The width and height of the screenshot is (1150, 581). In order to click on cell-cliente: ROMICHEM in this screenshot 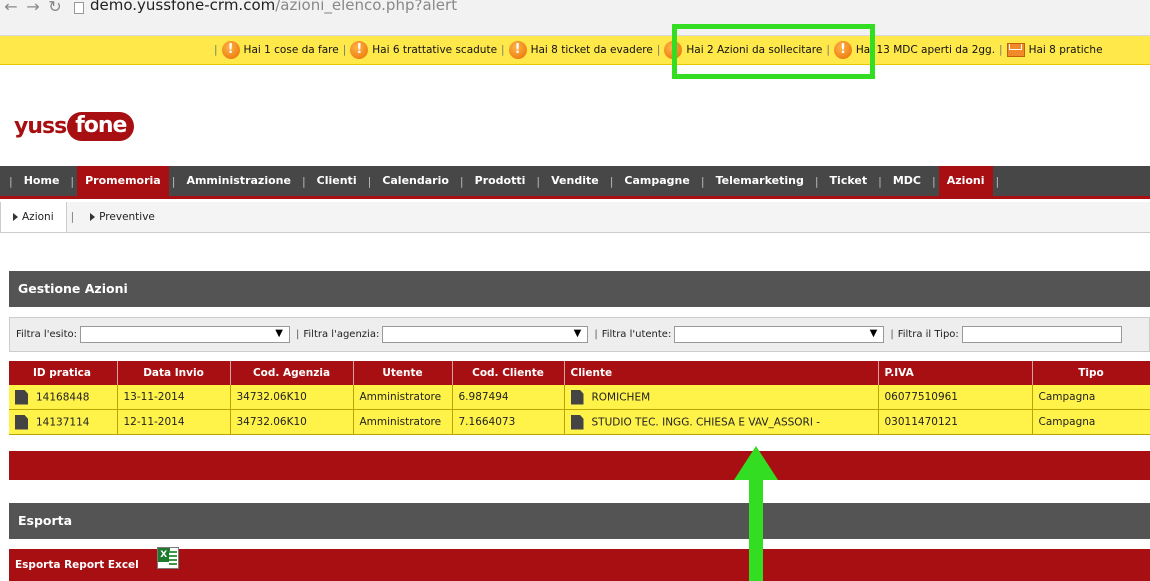, I will do `click(721, 397)`.